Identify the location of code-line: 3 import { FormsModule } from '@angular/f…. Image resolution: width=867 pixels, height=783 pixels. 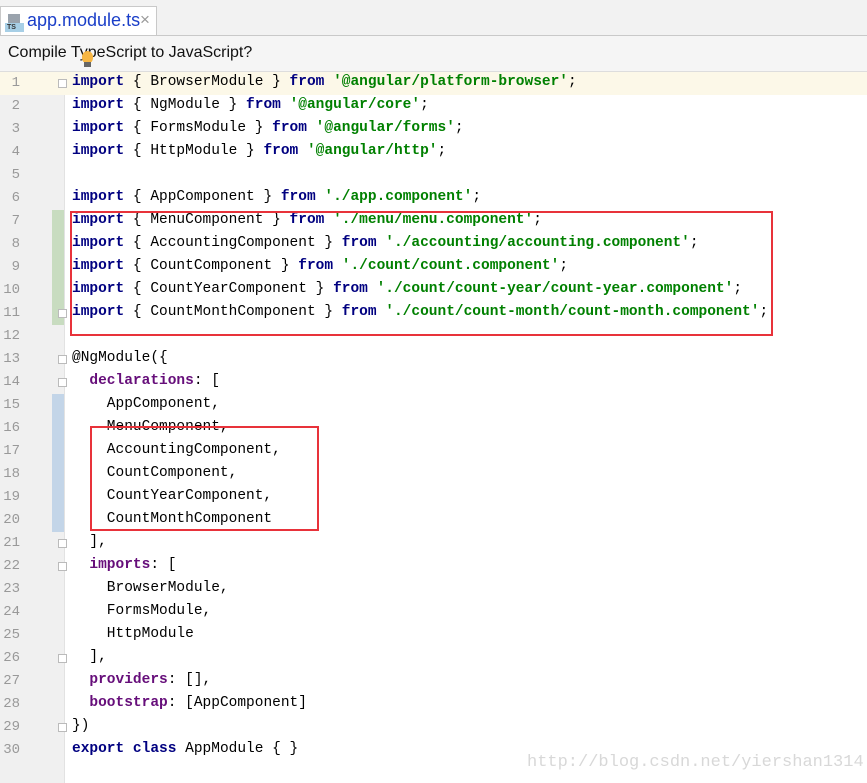
(433, 129).